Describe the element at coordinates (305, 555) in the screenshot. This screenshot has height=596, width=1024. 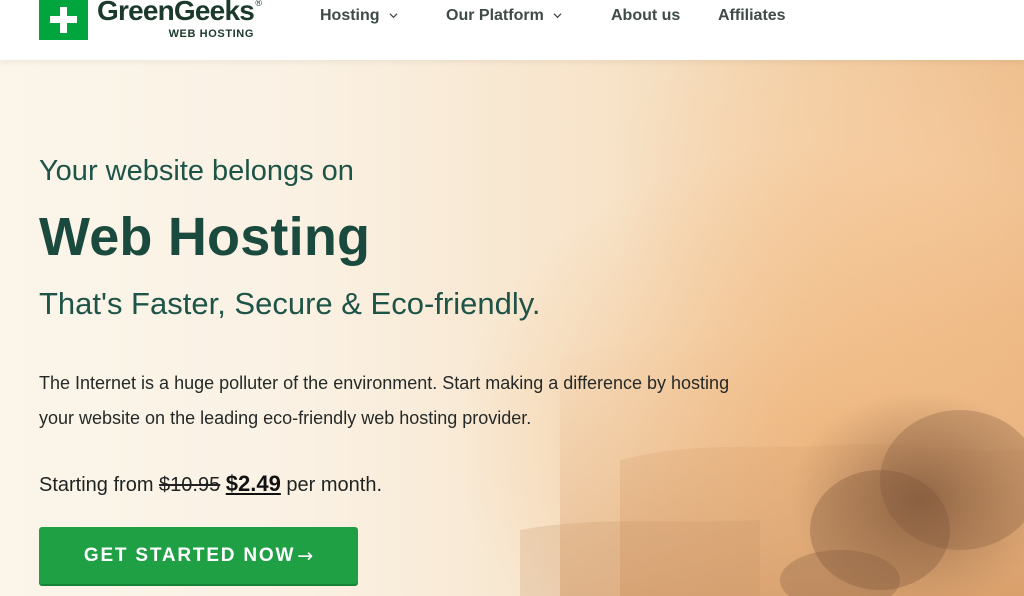
I see `arrow-right-icon: →` at that location.